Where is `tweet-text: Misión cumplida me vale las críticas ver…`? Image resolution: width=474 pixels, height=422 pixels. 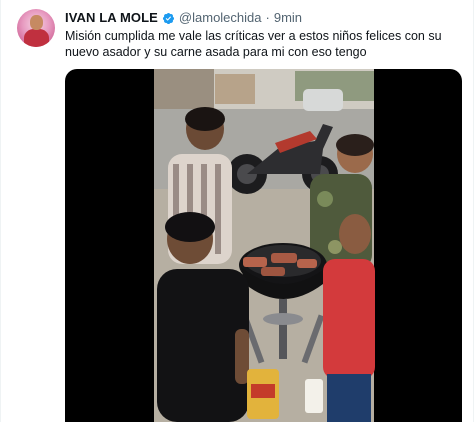 tweet-text: Misión cumplida me vale las críticas ver… is located at coordinates (253, 44).